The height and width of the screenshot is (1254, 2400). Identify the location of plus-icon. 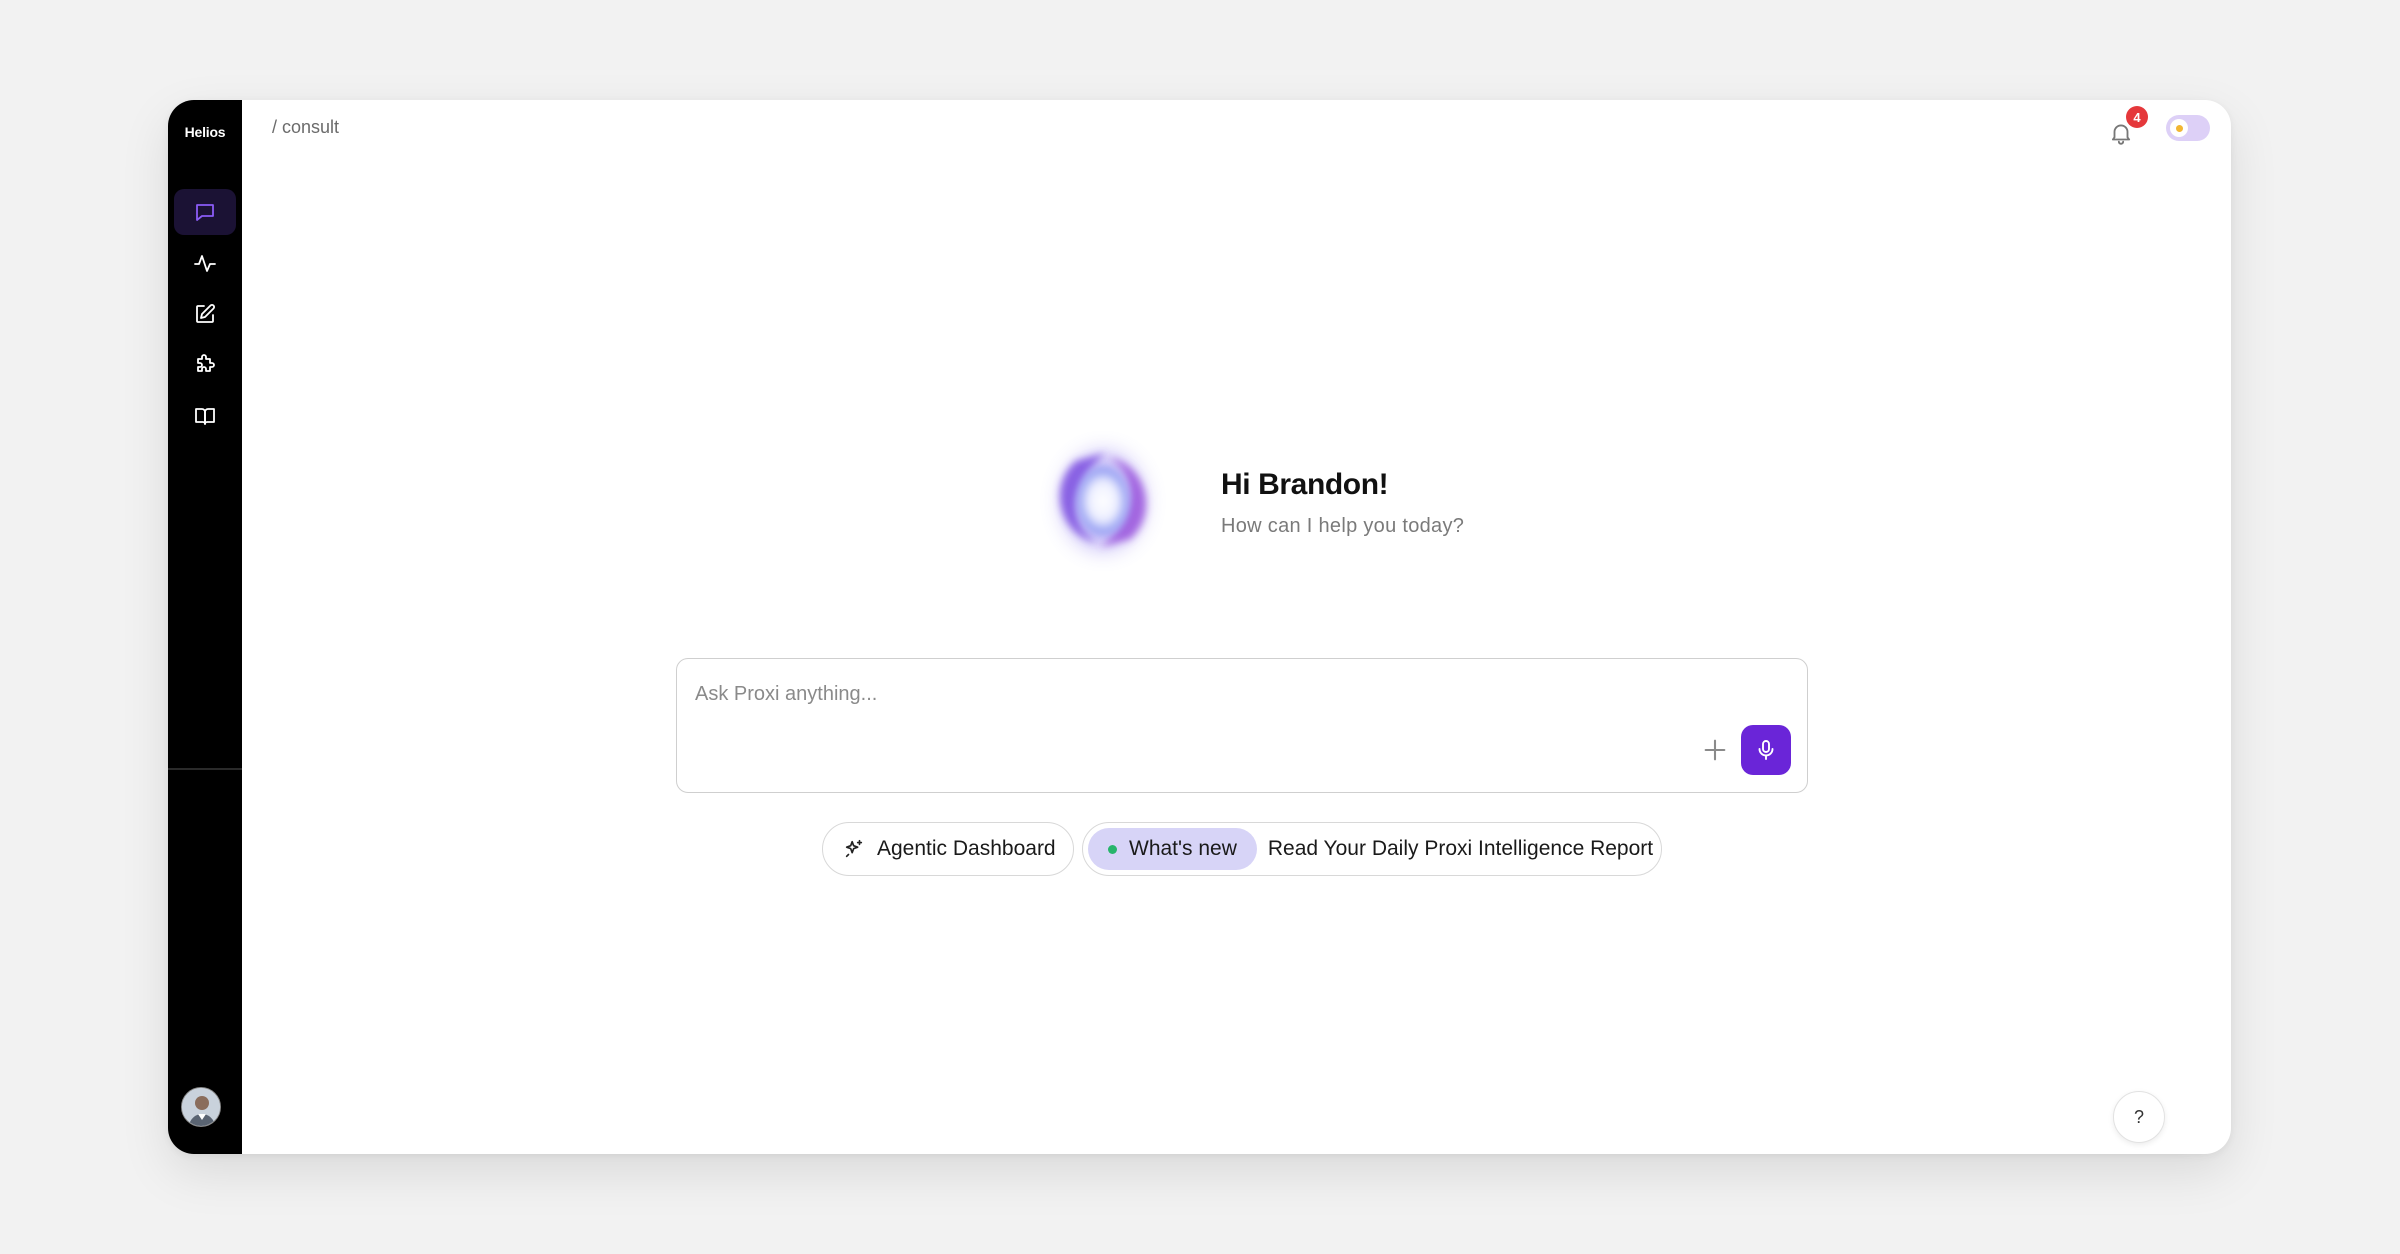
(1715, 750).